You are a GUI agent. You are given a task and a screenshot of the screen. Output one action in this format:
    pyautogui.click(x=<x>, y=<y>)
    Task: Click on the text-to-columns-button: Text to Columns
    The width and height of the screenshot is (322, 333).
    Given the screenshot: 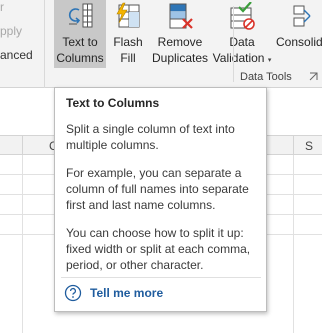 What is the action you would take?
    pyautogui.click(x=80, y=34)
    